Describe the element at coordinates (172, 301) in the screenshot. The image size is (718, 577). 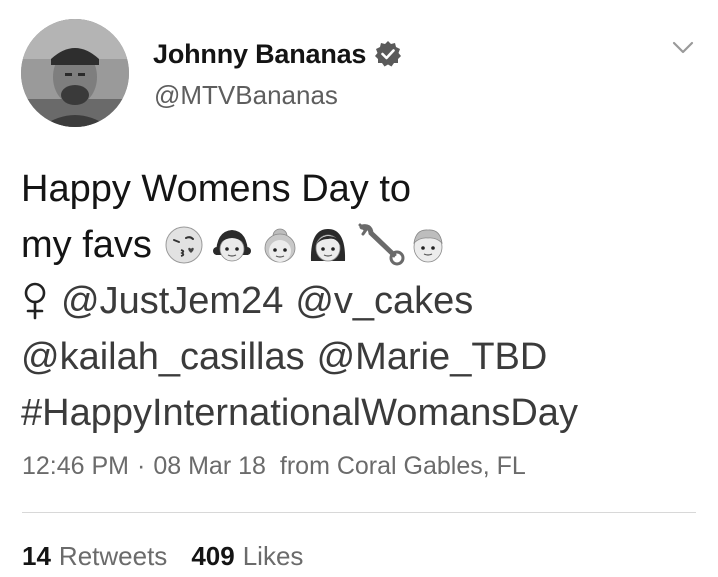
I see `mention-link: @JustJem24` at that location.